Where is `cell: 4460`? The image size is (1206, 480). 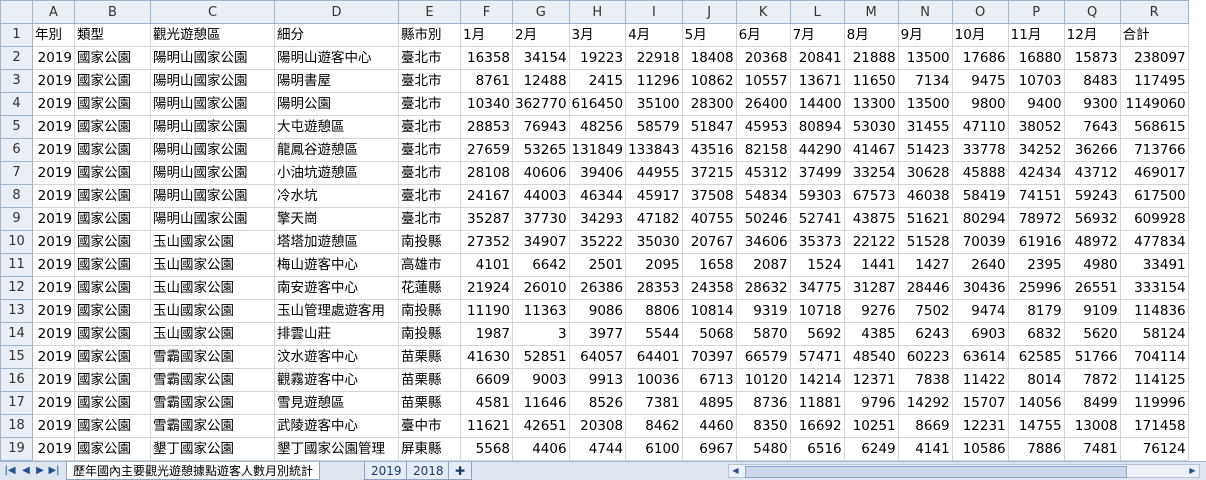 cell: 4460 is located at coordinates (709, 426).